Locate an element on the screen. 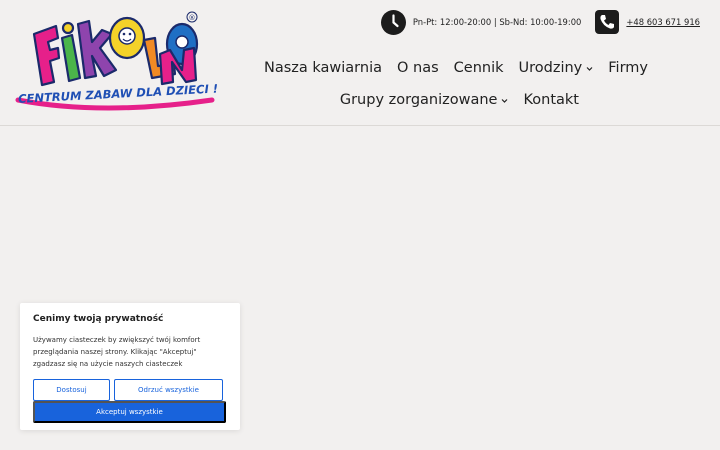 The height and width of the screenshot is (450, 720). customize-button: Dostosuj is located at coordinates (71, 390).